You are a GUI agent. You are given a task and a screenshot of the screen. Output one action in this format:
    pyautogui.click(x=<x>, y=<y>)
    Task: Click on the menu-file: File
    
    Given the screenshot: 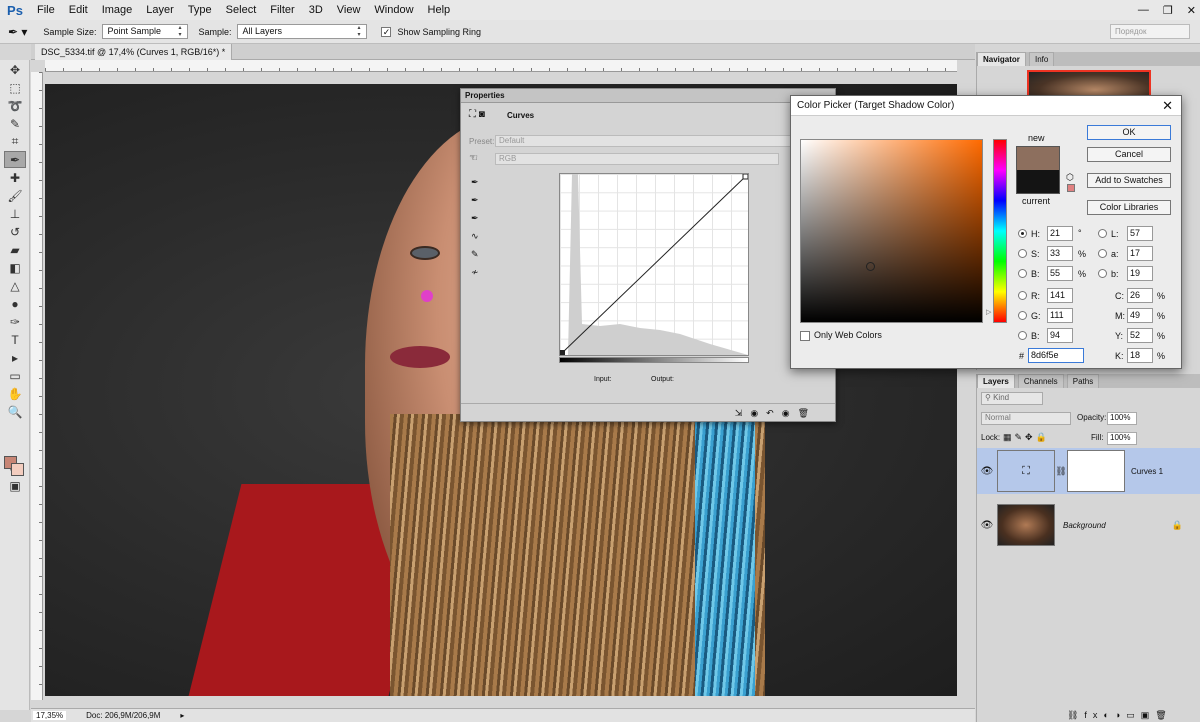 What is the action you would take?
    pyautogui.click(x=46, y=10)
    